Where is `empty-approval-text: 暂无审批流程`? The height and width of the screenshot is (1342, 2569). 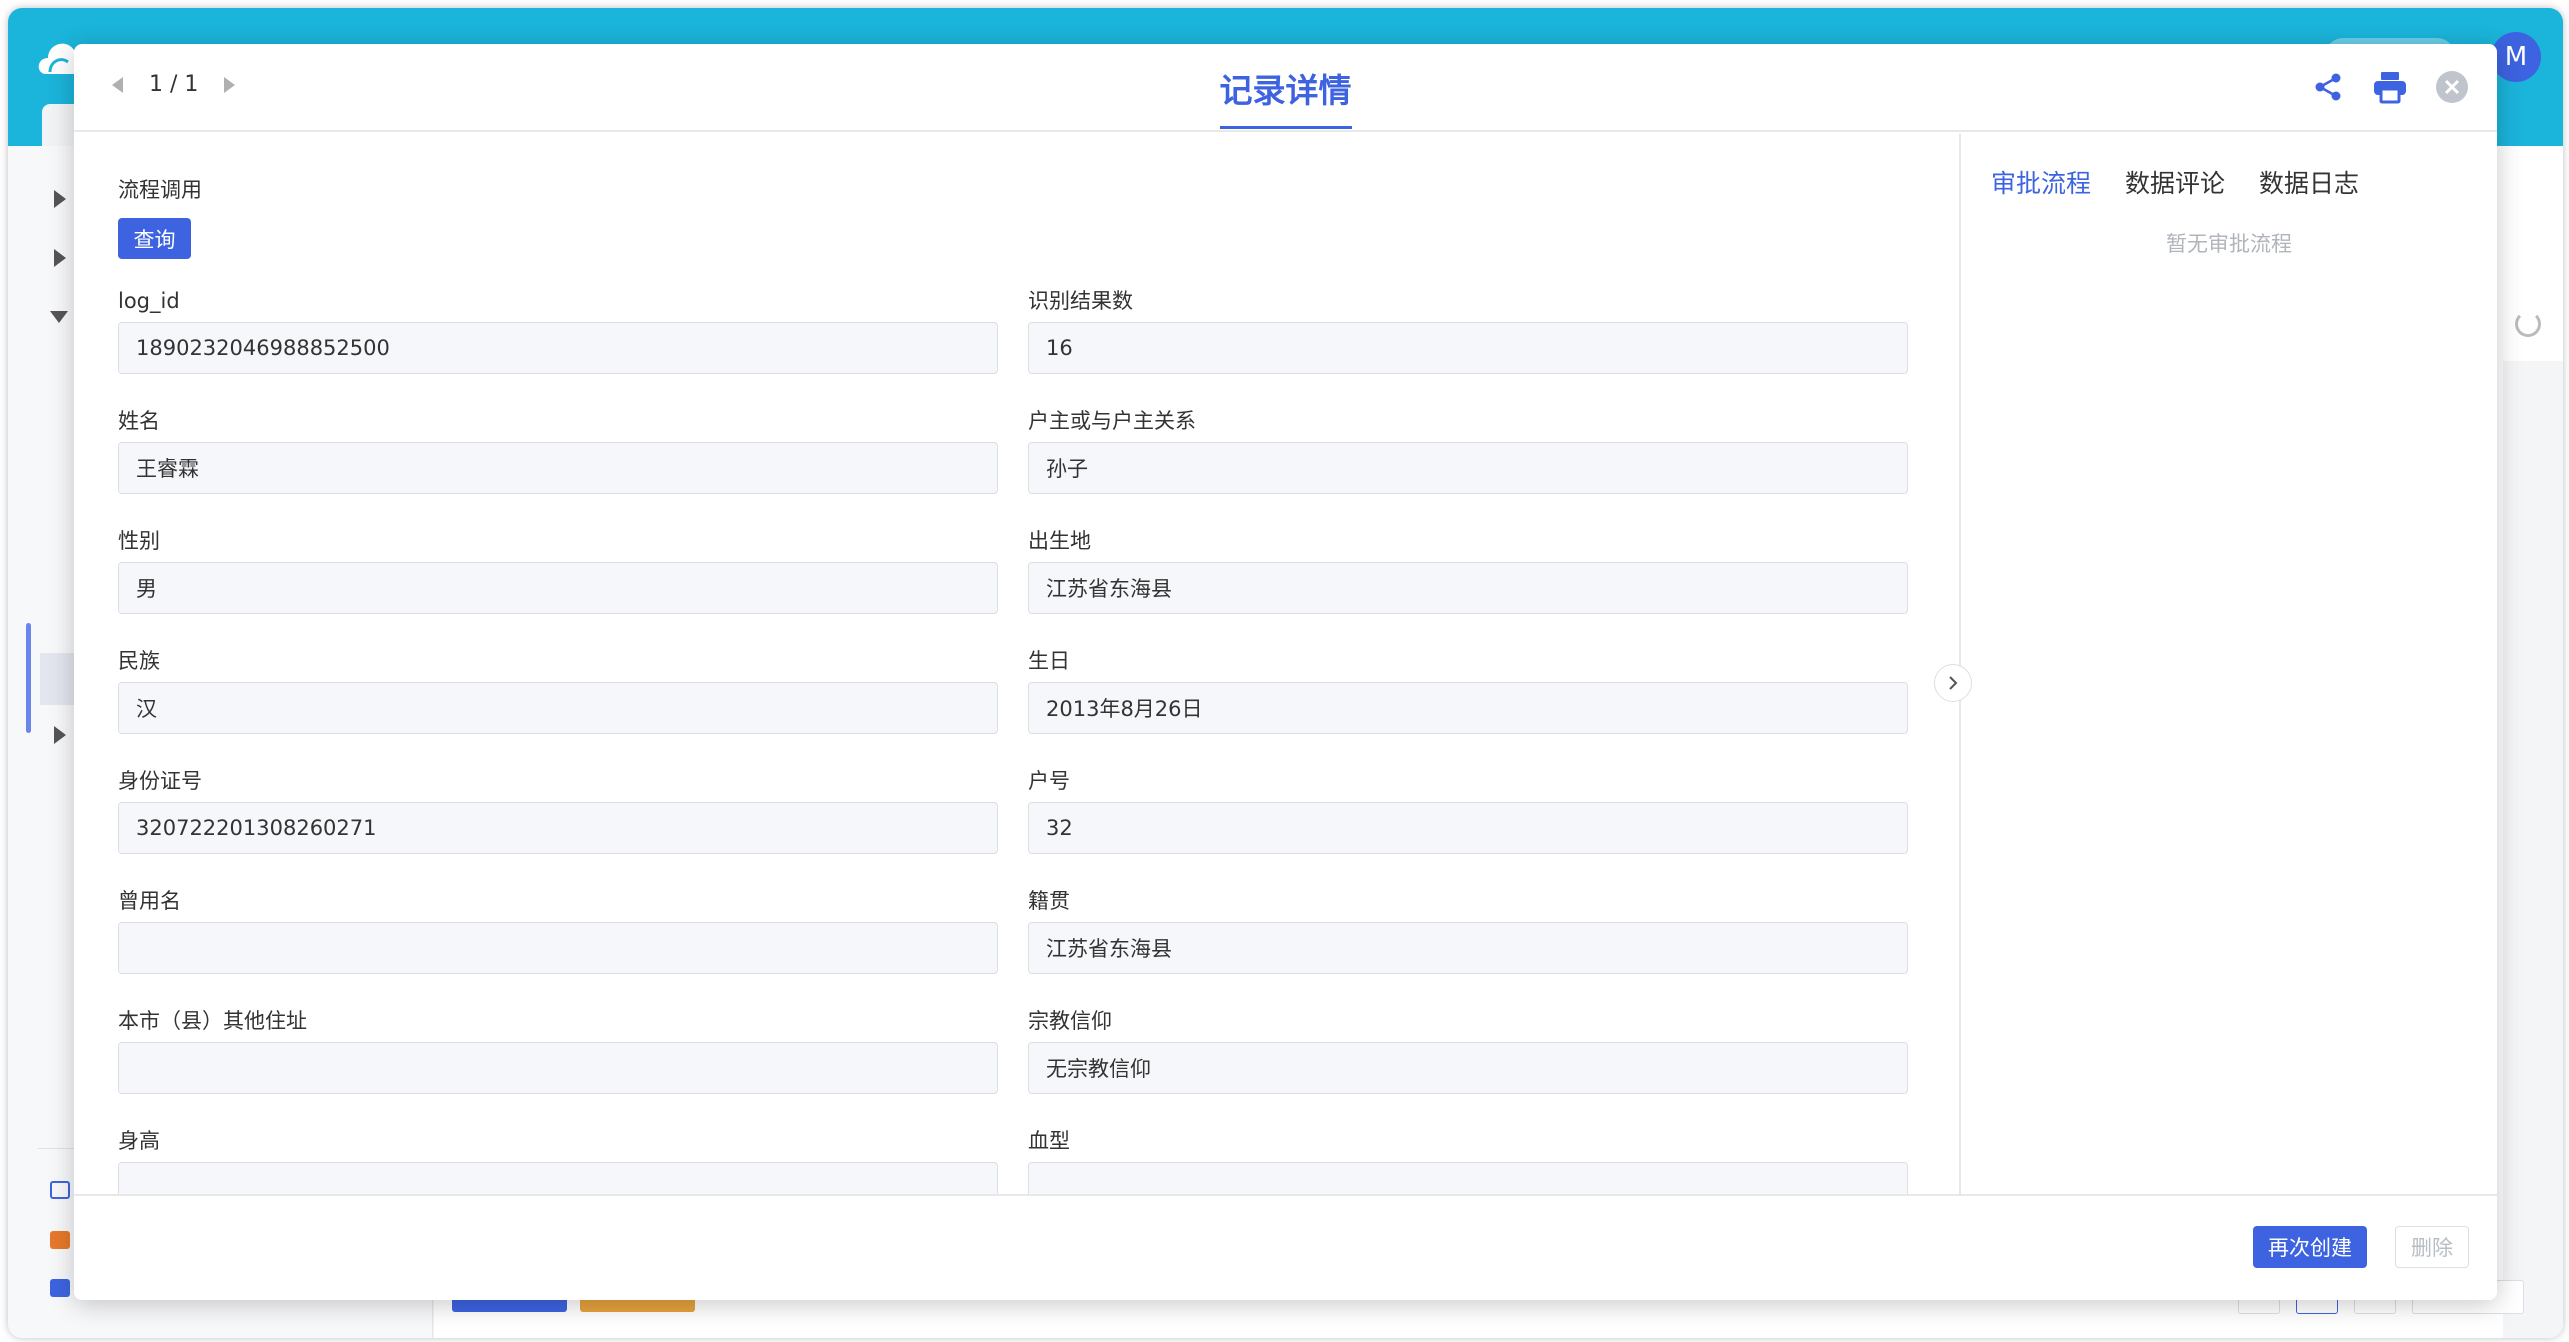 empty-approval-text: 暂无审批流程 is located at coordinates (2229, 244).